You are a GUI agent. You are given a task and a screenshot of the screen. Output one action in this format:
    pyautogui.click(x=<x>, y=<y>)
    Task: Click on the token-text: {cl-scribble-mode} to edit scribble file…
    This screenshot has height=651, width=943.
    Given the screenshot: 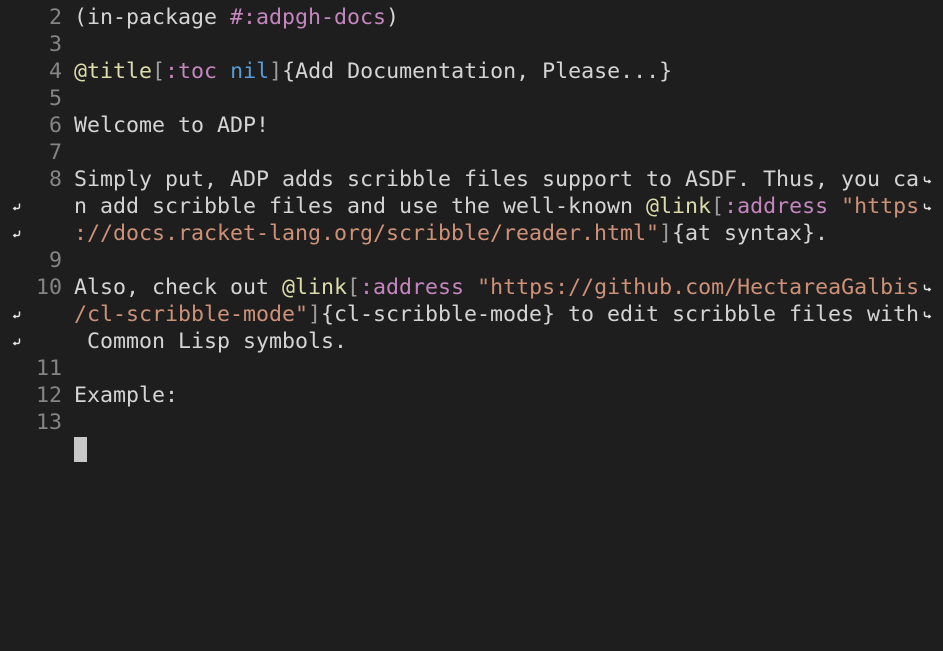 What is the action you would take?
    pyautogui.click(x=620, y=314)
    